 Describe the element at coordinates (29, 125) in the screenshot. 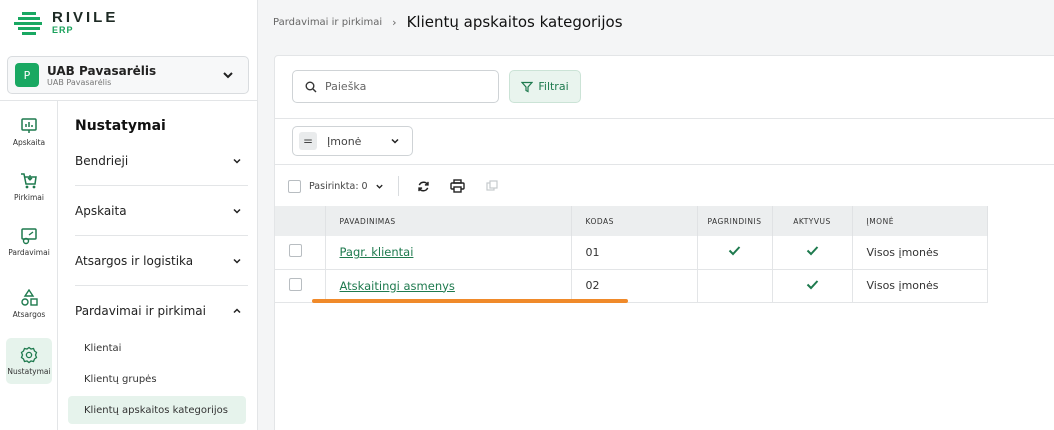

I see `chart-board-icon` at that location.